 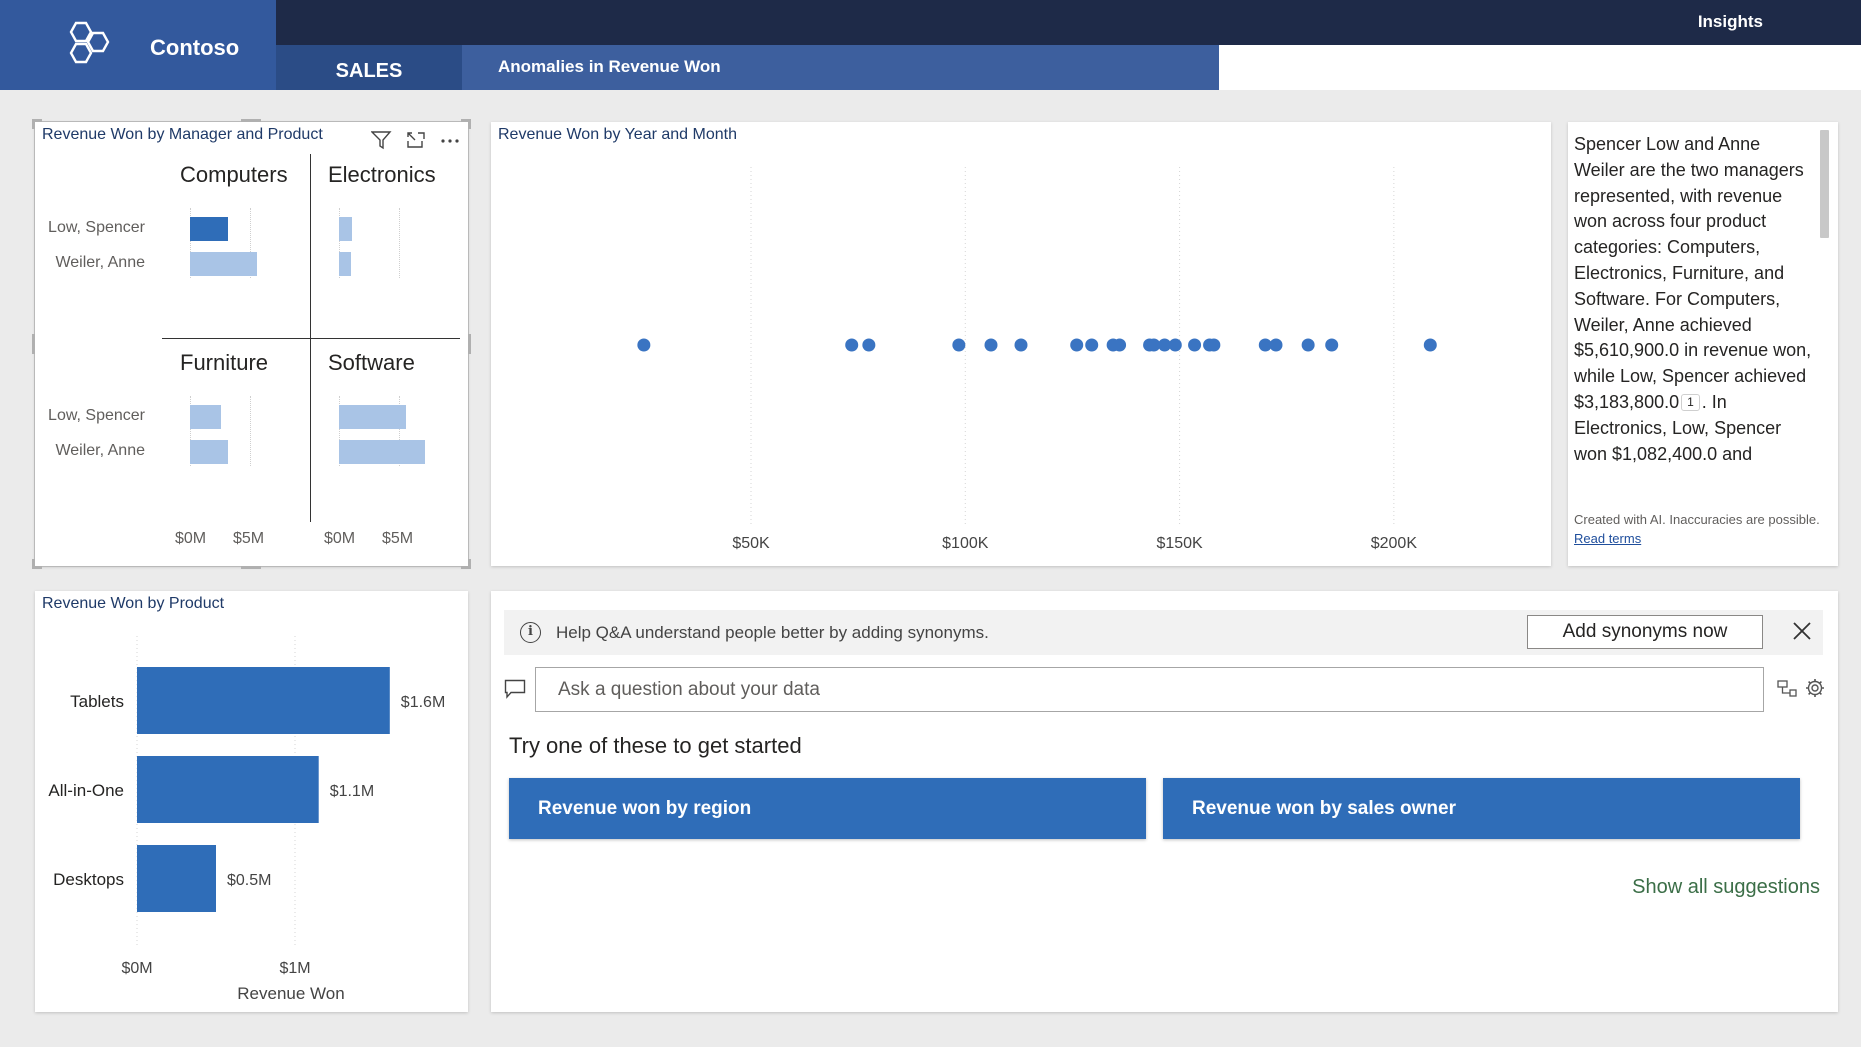 What do you see at coordinates (1179, 543) in the screenshot?
I see `x-tick-label: $150K` at bounding box center [1179, 543].